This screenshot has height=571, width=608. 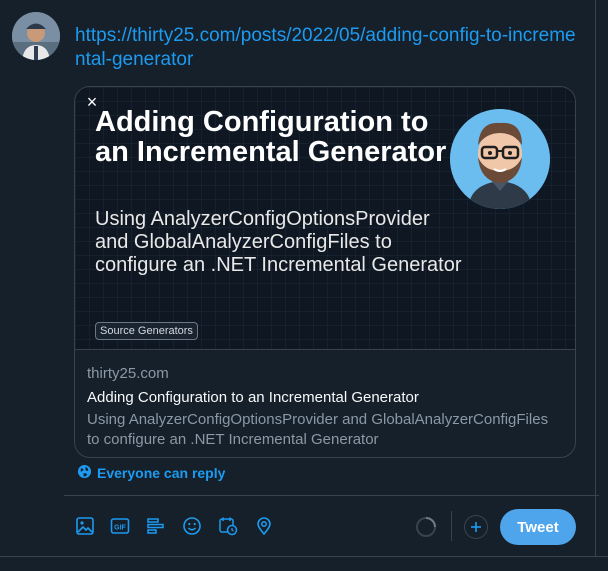 What do you see at coordinates (156, 526) in the screenshot?
I see `poll-icon` at bounding box center [156, 526].